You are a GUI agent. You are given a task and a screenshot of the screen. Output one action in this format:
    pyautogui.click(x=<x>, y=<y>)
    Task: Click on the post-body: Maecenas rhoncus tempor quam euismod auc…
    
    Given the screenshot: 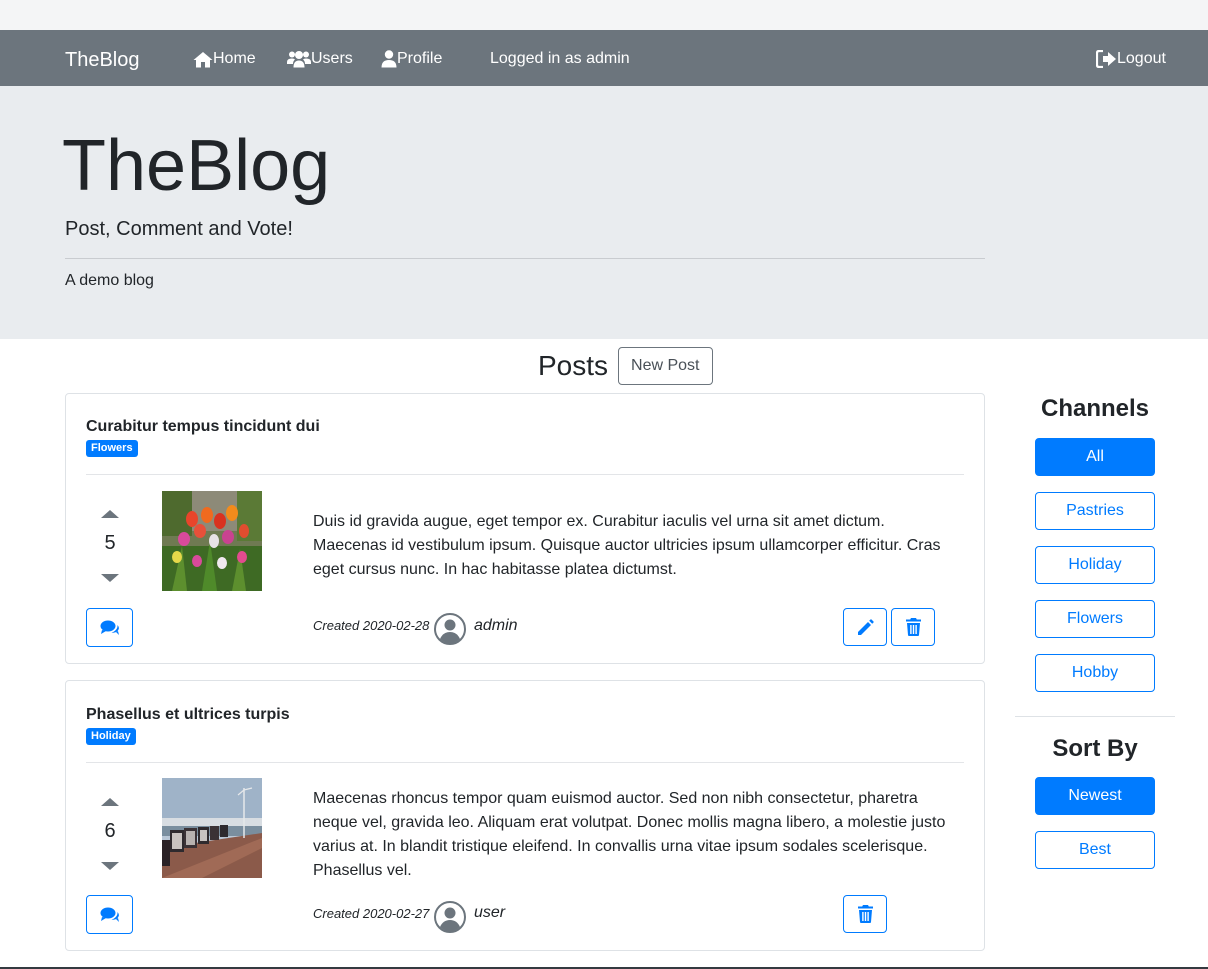 What is the action you would take?
    pyautogui.click(x=629, y=834)
    